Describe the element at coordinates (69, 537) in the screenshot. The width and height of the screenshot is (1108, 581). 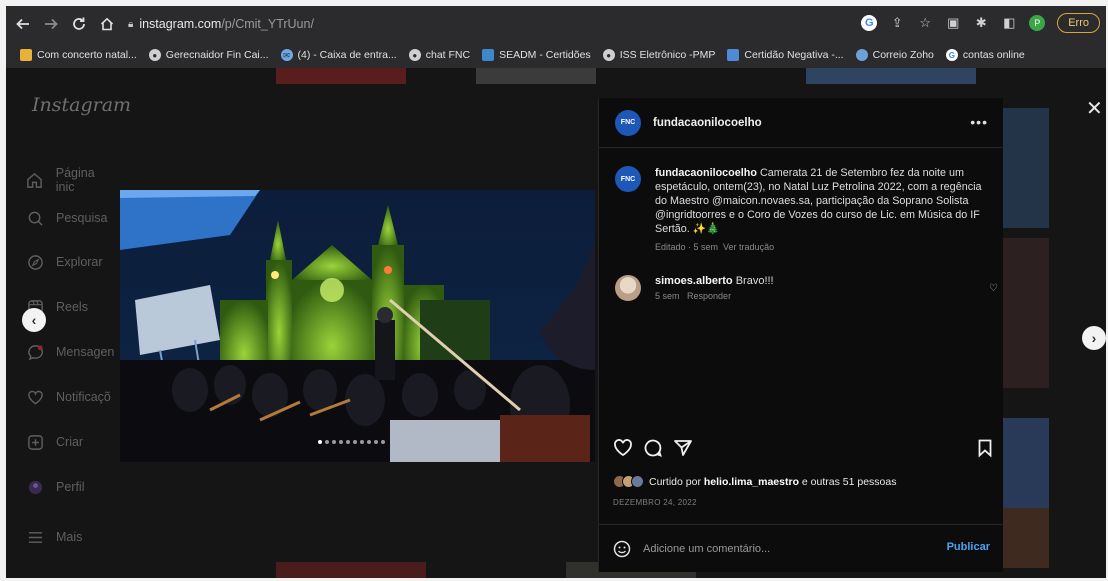
I see `nav-label: Mais` at that location.